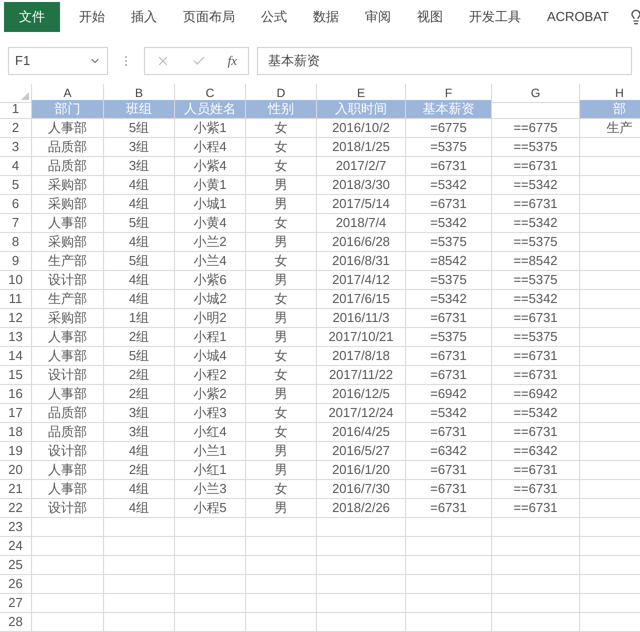 This screenshot has width=640, height=632. Describe the element at coordinates (16, 242) in the screenshot. I see `row-number: 8` at that location.